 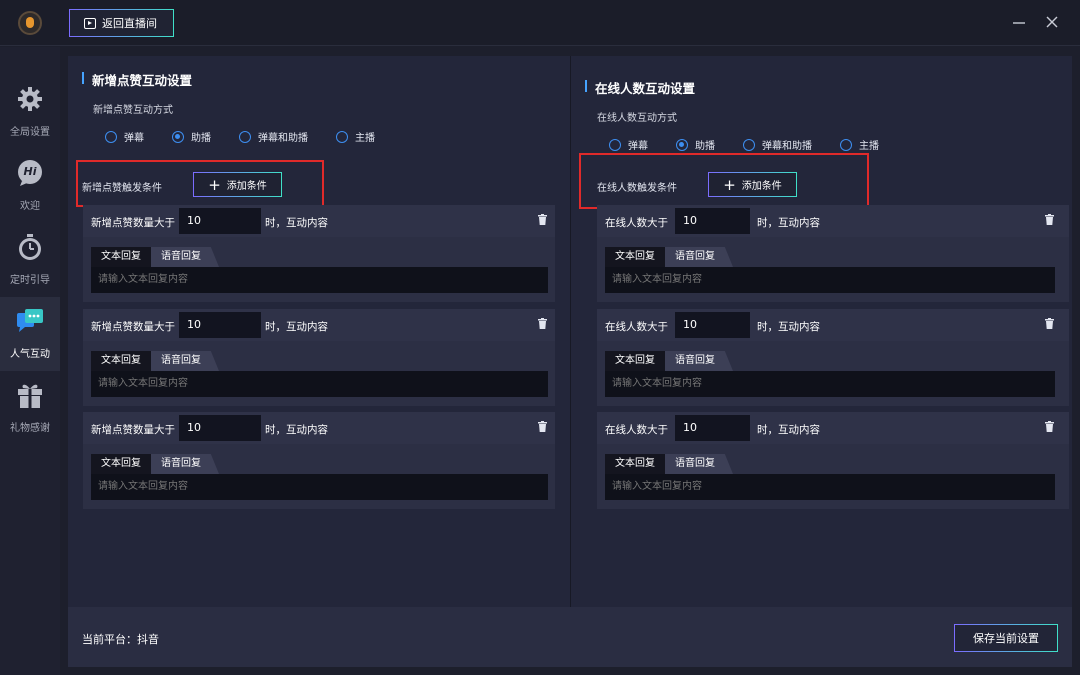 What do you see at coordinates (319, 357) in the screenshot?
I see `condition-card: 新增点赞数量大于 时，互动内容 文本回复 语音回复` at bounding box center [319, 357].